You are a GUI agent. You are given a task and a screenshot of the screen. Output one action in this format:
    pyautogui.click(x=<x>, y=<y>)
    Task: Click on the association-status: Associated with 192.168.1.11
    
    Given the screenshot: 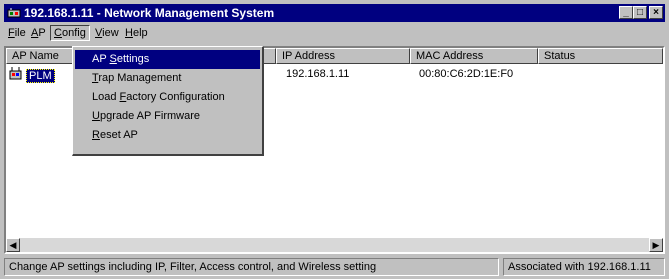 What is the action you would take?
    pyautogui.click(x=584, y=267)
    